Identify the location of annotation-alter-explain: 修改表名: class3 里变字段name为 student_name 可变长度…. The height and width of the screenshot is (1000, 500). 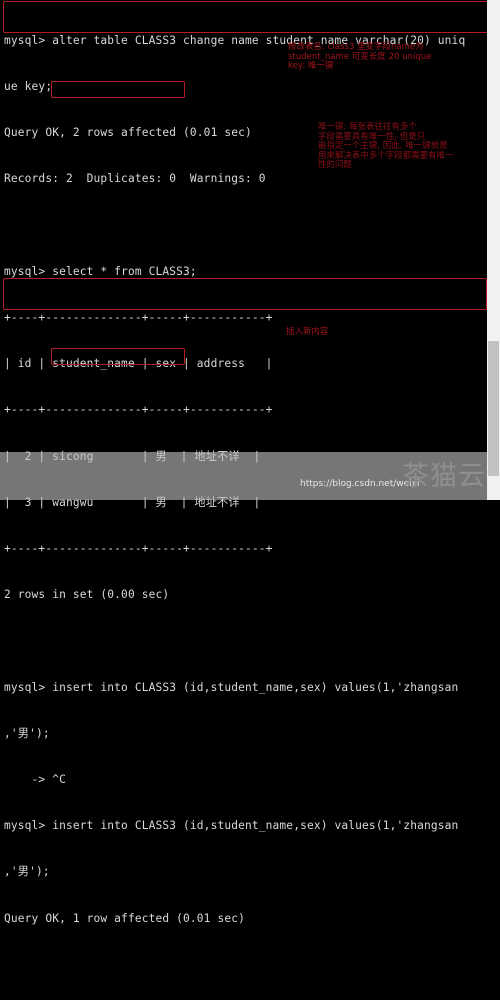
(360, 56).